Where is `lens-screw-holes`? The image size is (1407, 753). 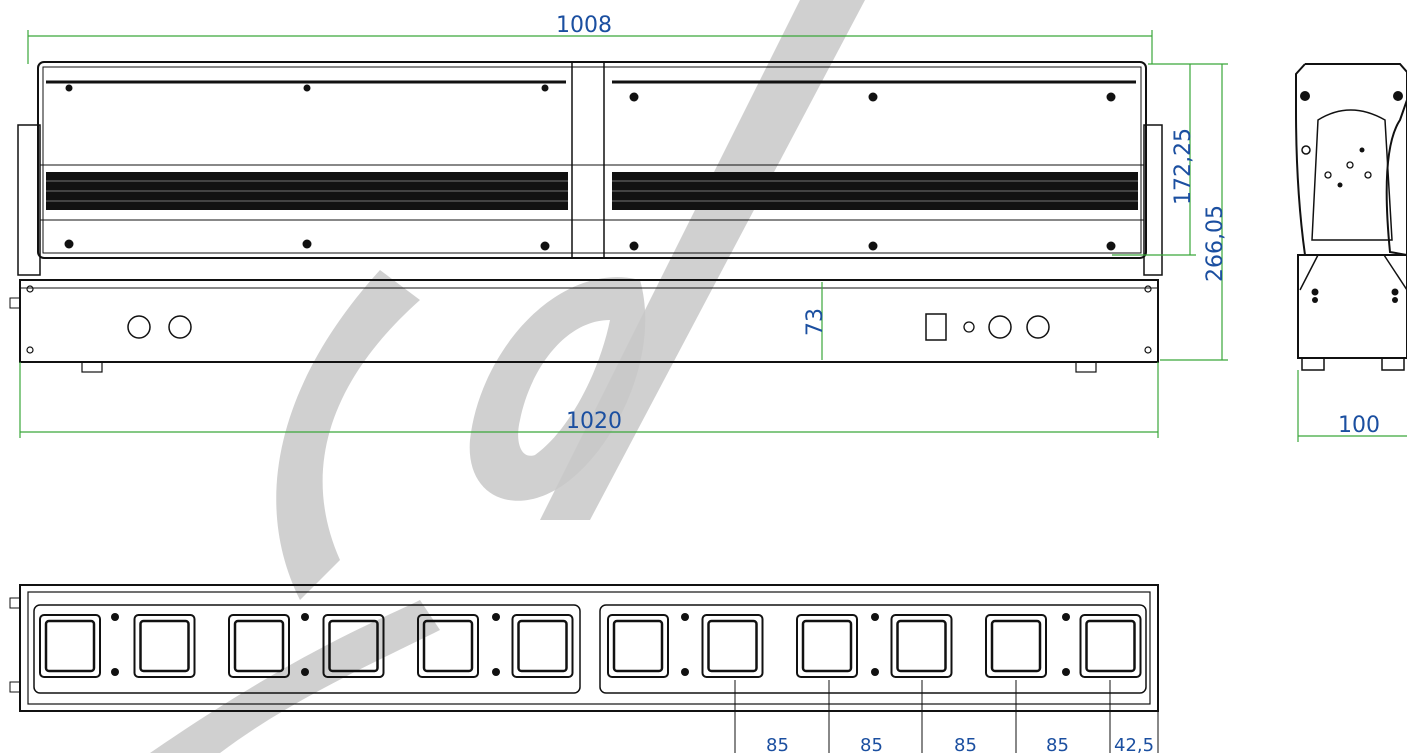
lens-screw-holes is located at coordinates (590, 644).